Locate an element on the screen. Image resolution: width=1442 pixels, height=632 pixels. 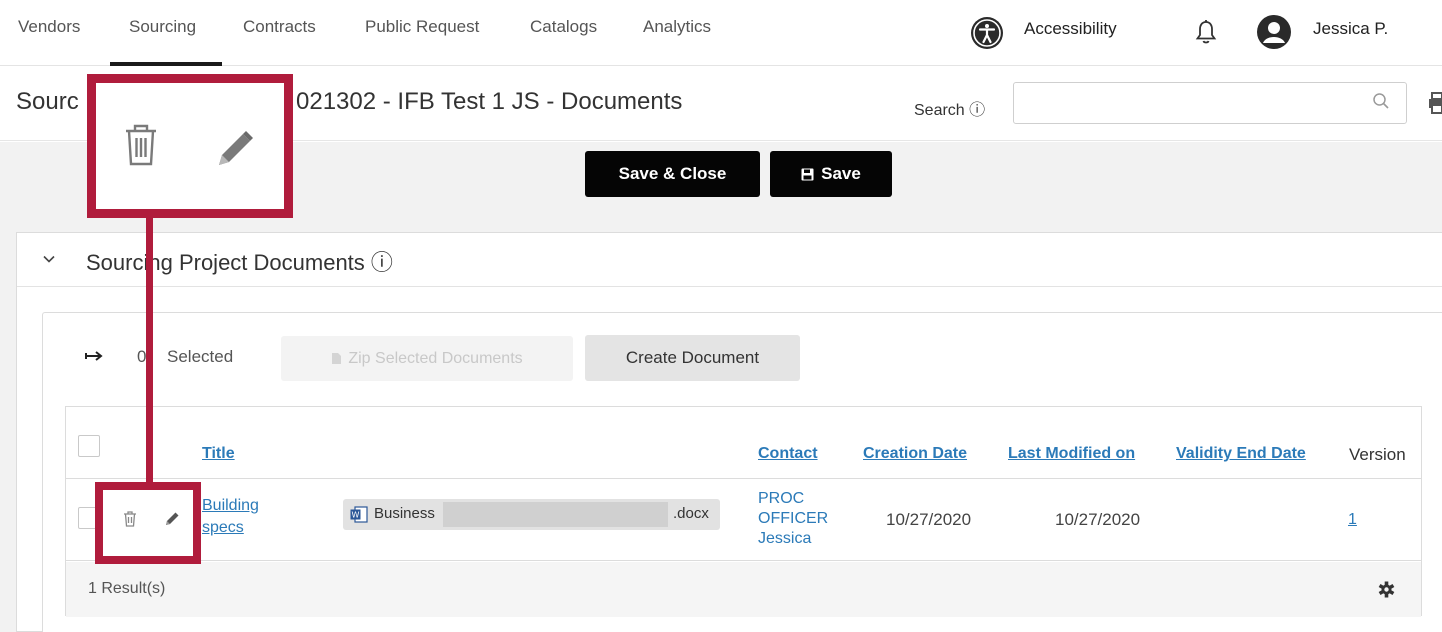
chevron-down-icon is located at coordinates (49, 259).